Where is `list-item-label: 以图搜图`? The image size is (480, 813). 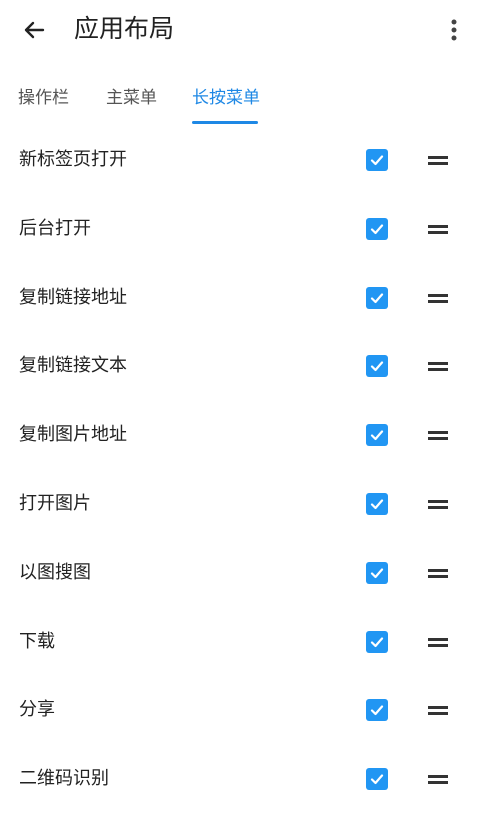
list-item-label: 以图搜图 is located at coordinates (55, 572).